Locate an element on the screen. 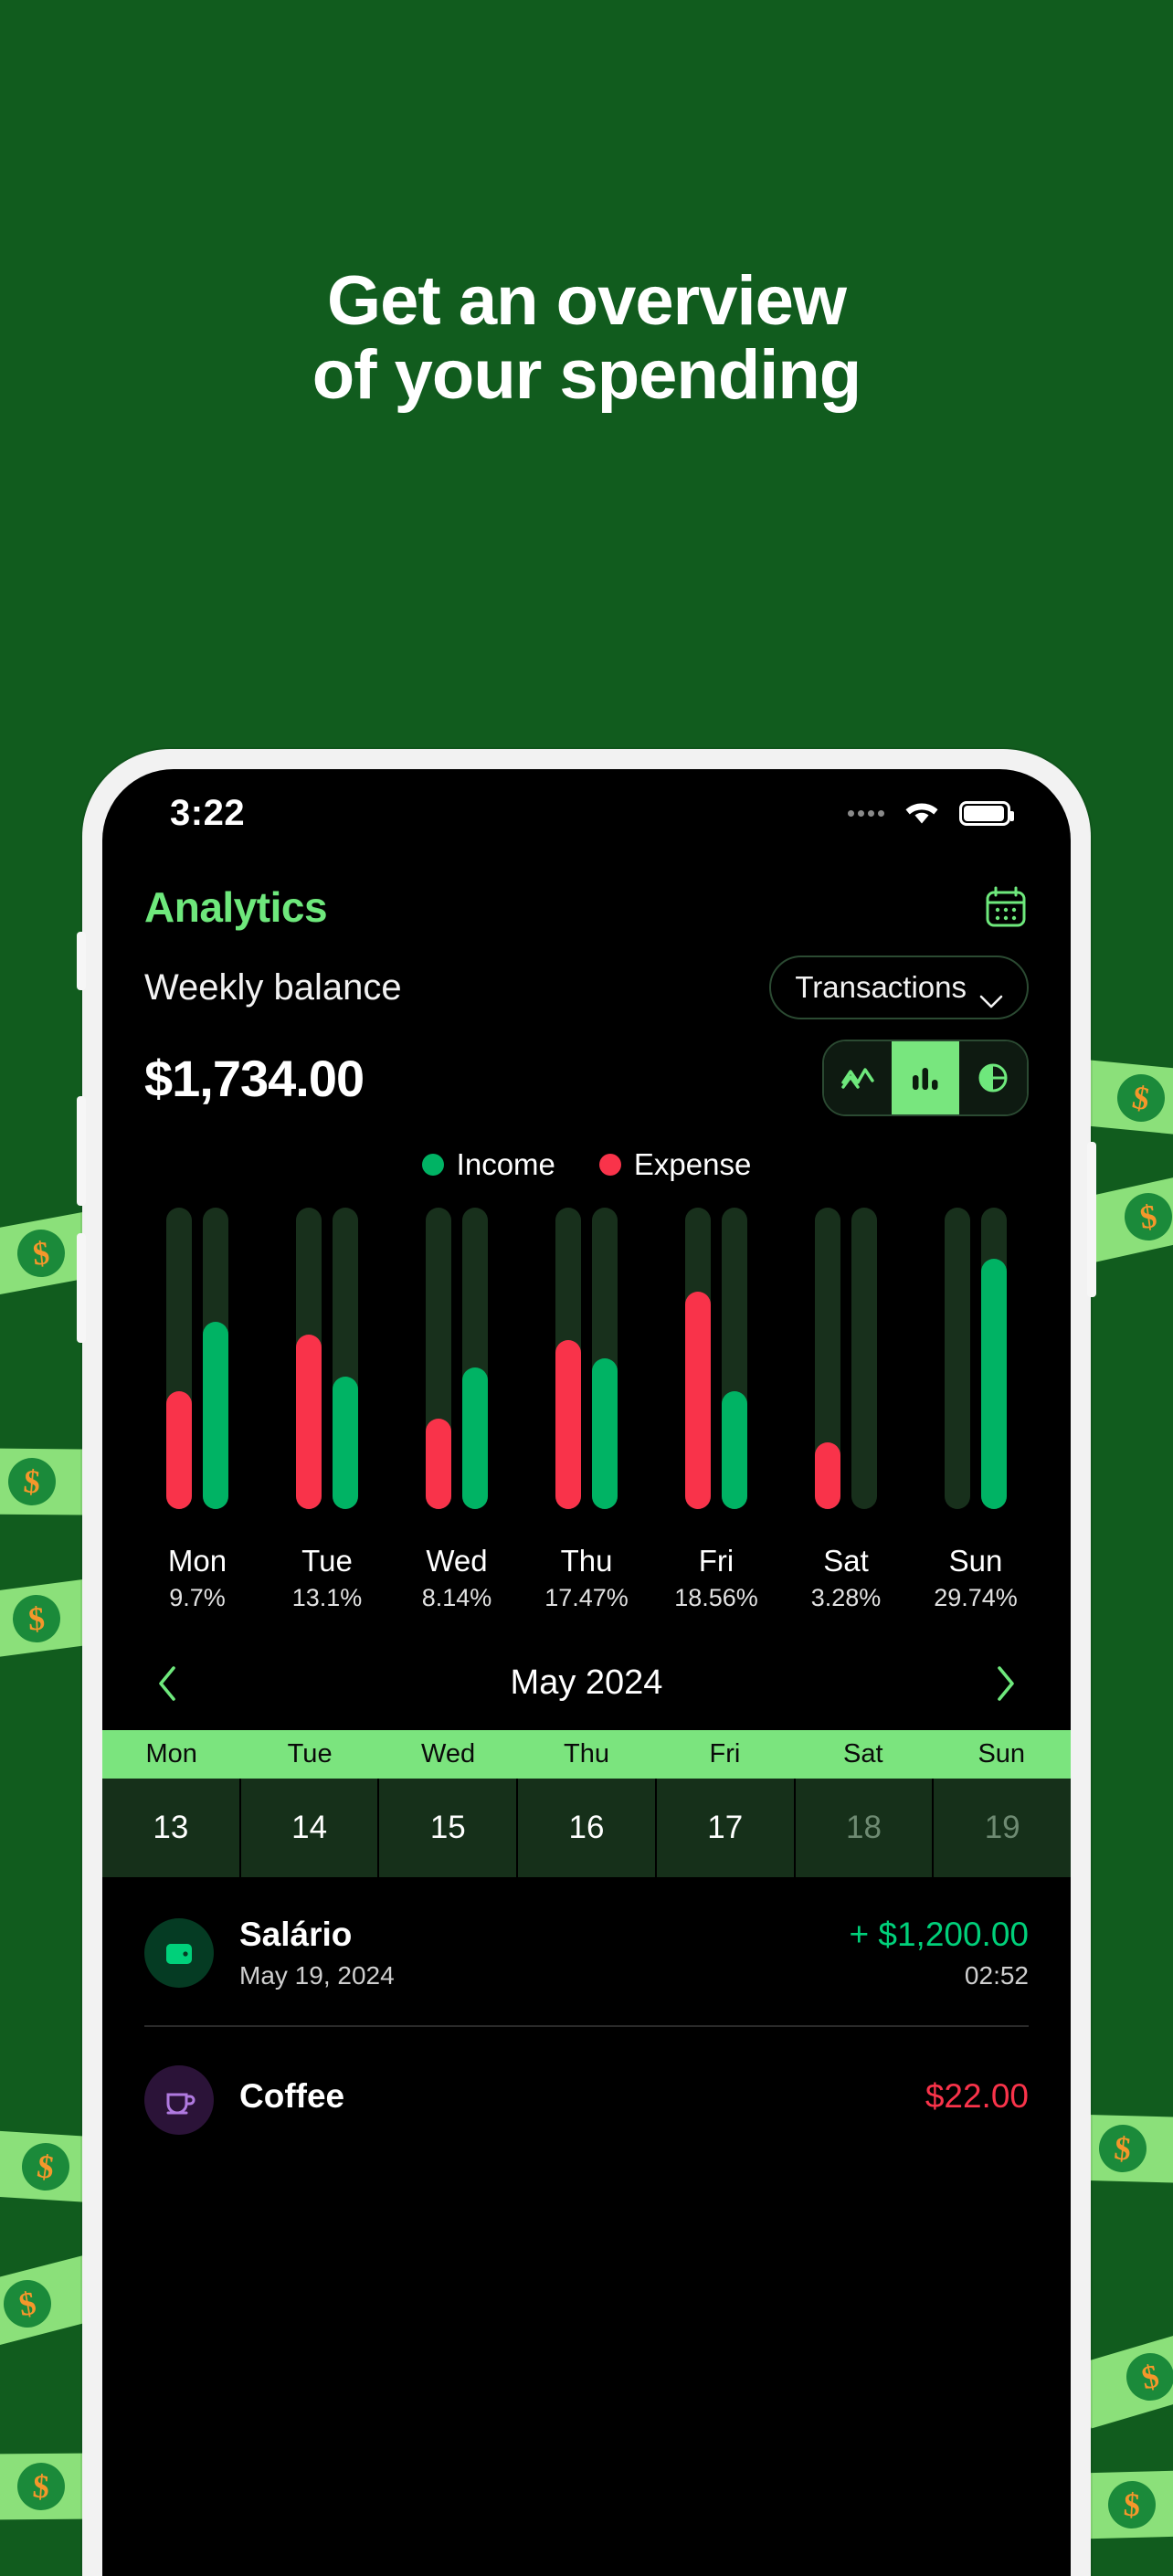 Image resolution: width=1173 pixels, height=2576 pixels. calendar-day-cell: 15 is located at coordinates (449, 1828).